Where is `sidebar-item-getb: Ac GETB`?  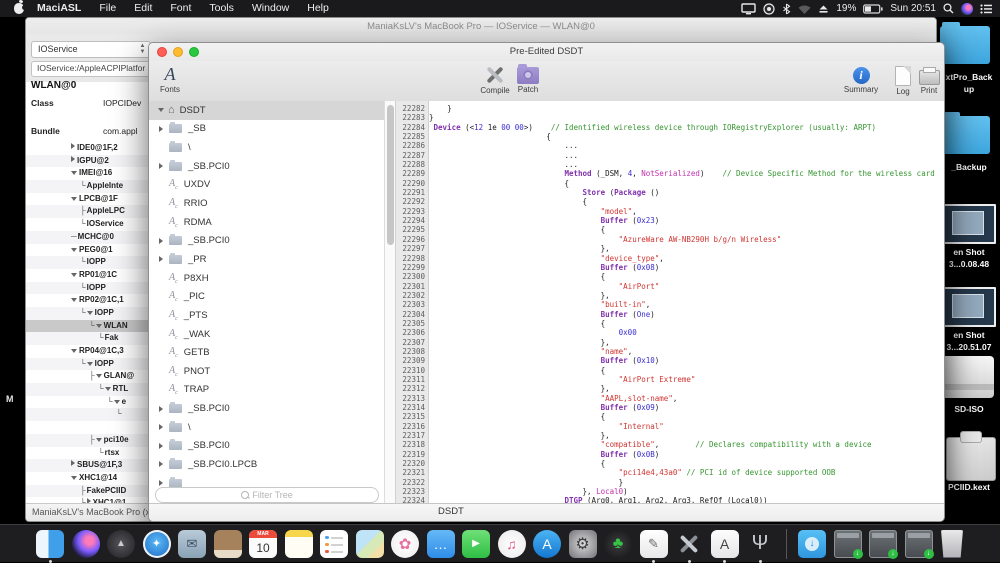
sidebar-item-getb: Ac GETB is located at coordinates (266, 352).